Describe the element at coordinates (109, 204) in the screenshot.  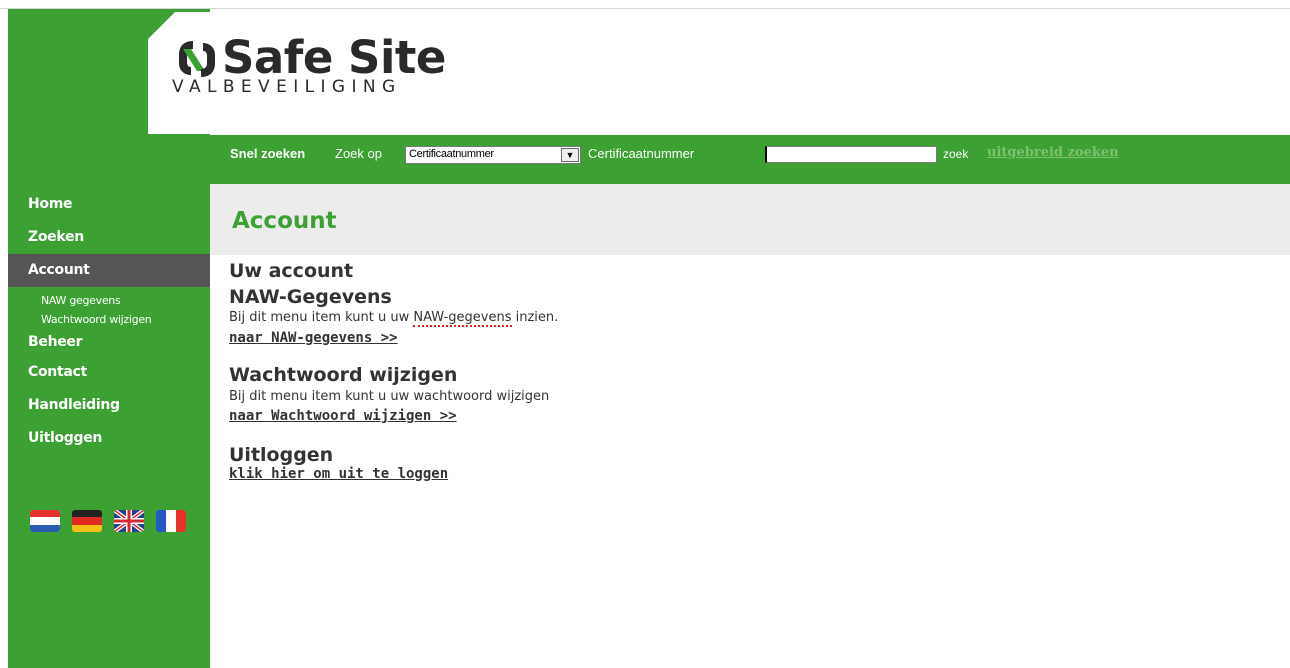
I see `sidebar-item-home: Home` at that location.